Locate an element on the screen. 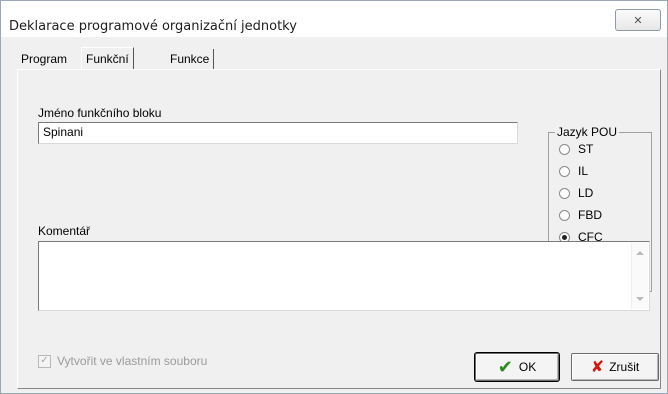 The image size is (668, 394). create-file-checkbox-row: ✓ Vytvořit ve vlastním souboru is located at coordinates (122, 361).